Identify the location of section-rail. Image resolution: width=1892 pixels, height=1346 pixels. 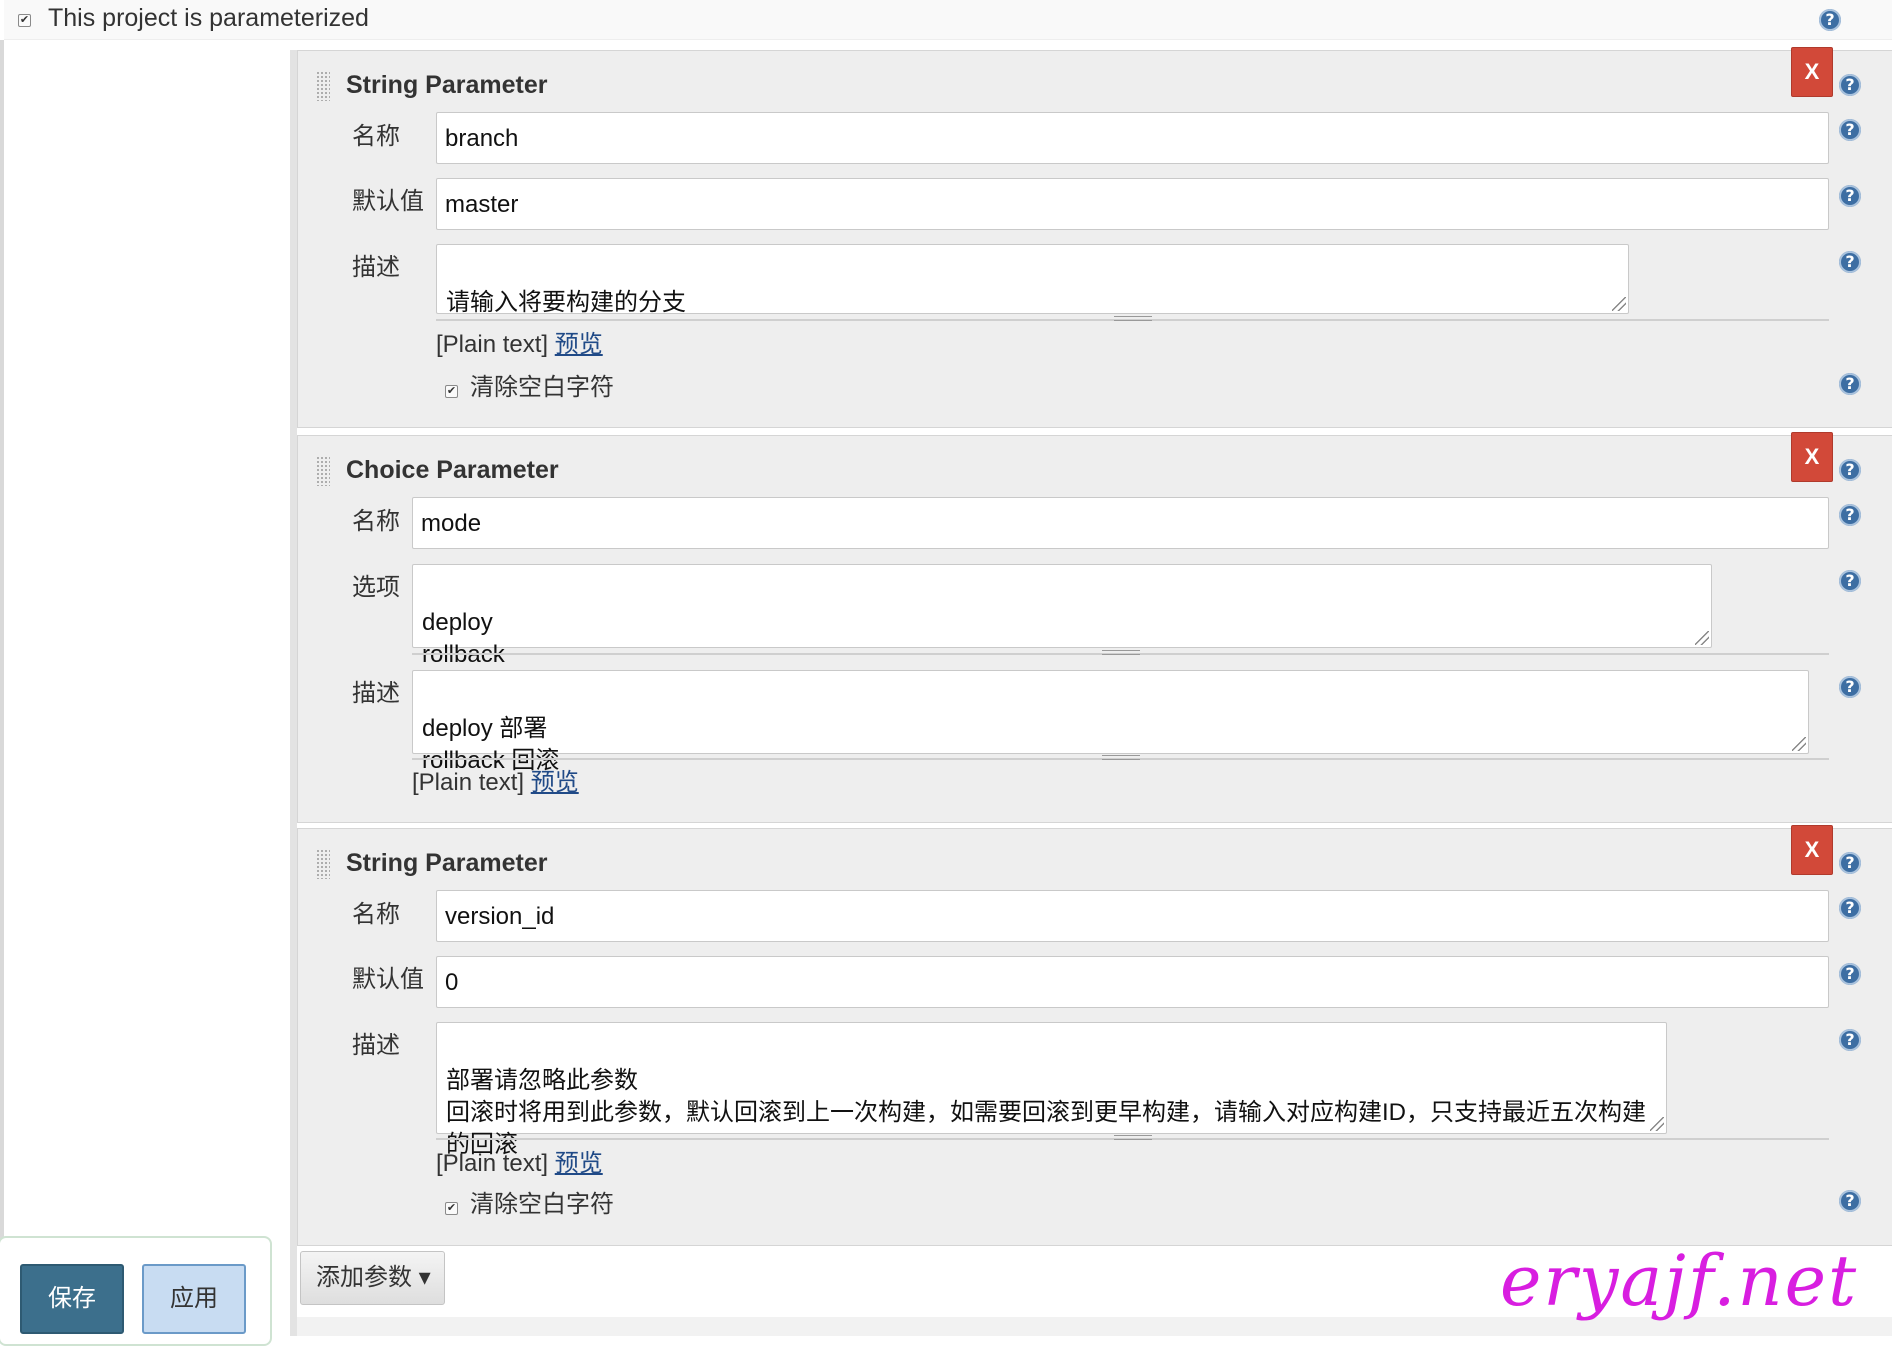
(293, 693).